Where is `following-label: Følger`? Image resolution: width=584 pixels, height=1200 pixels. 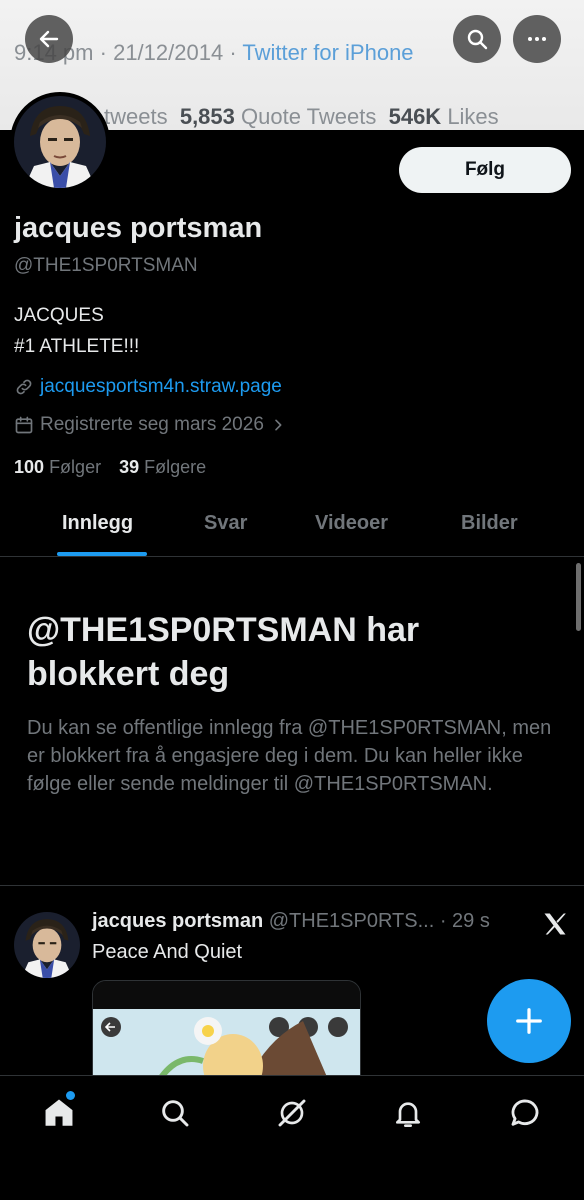 following-label: Følger is located at coordinates (75, 467).